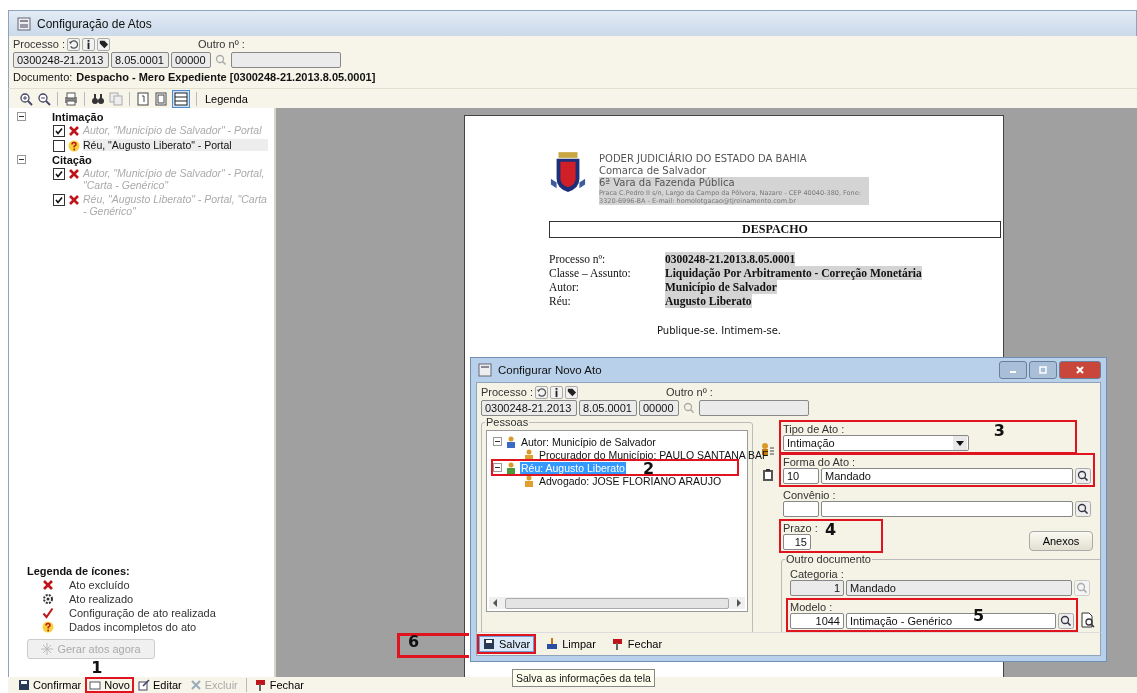 The height and width of the screenshot is (693, 1137). I want to click on dialog-action-button: Fechar, so click(637, 644).